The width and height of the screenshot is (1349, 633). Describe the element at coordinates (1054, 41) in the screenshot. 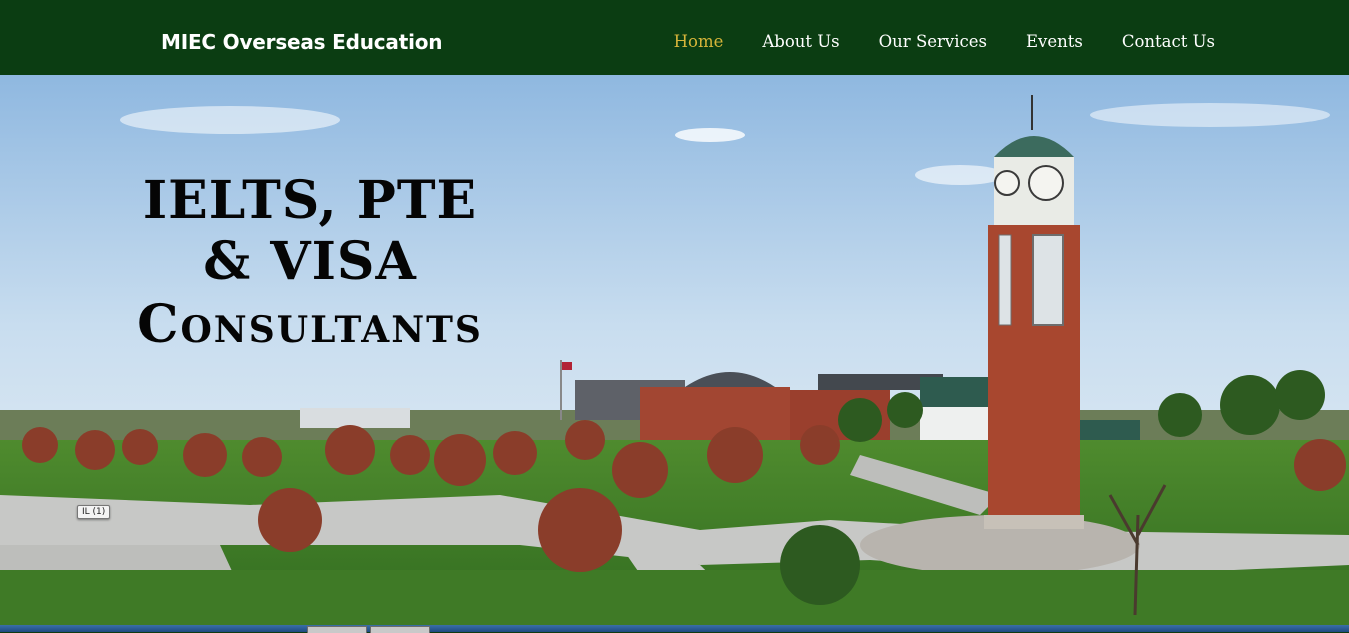

I see `nav-events: Events` at that location.